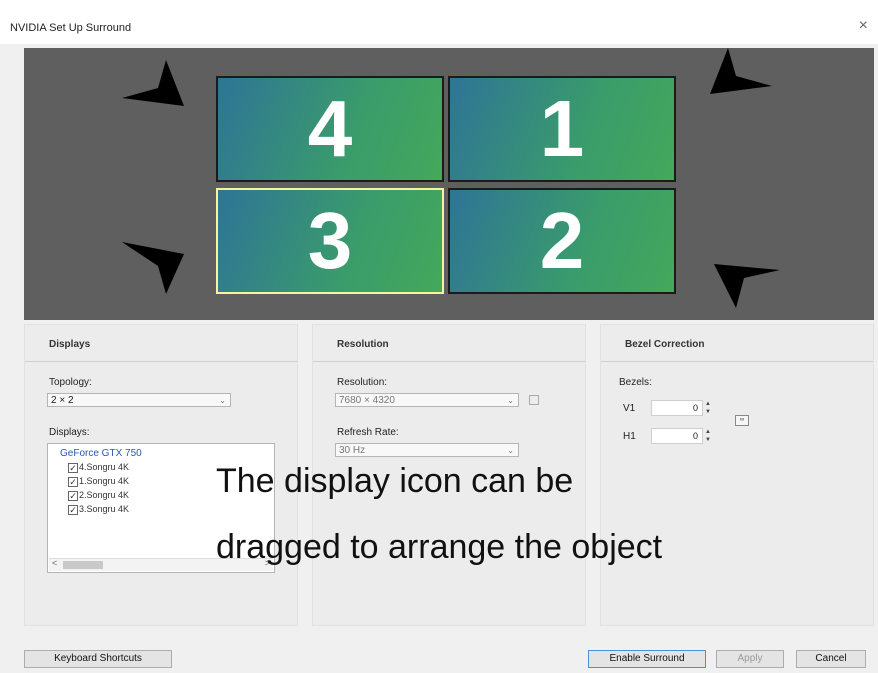 The image size is (878, 673). I want to click on bezel-heading: Bezel Correction, so click(665, 344).